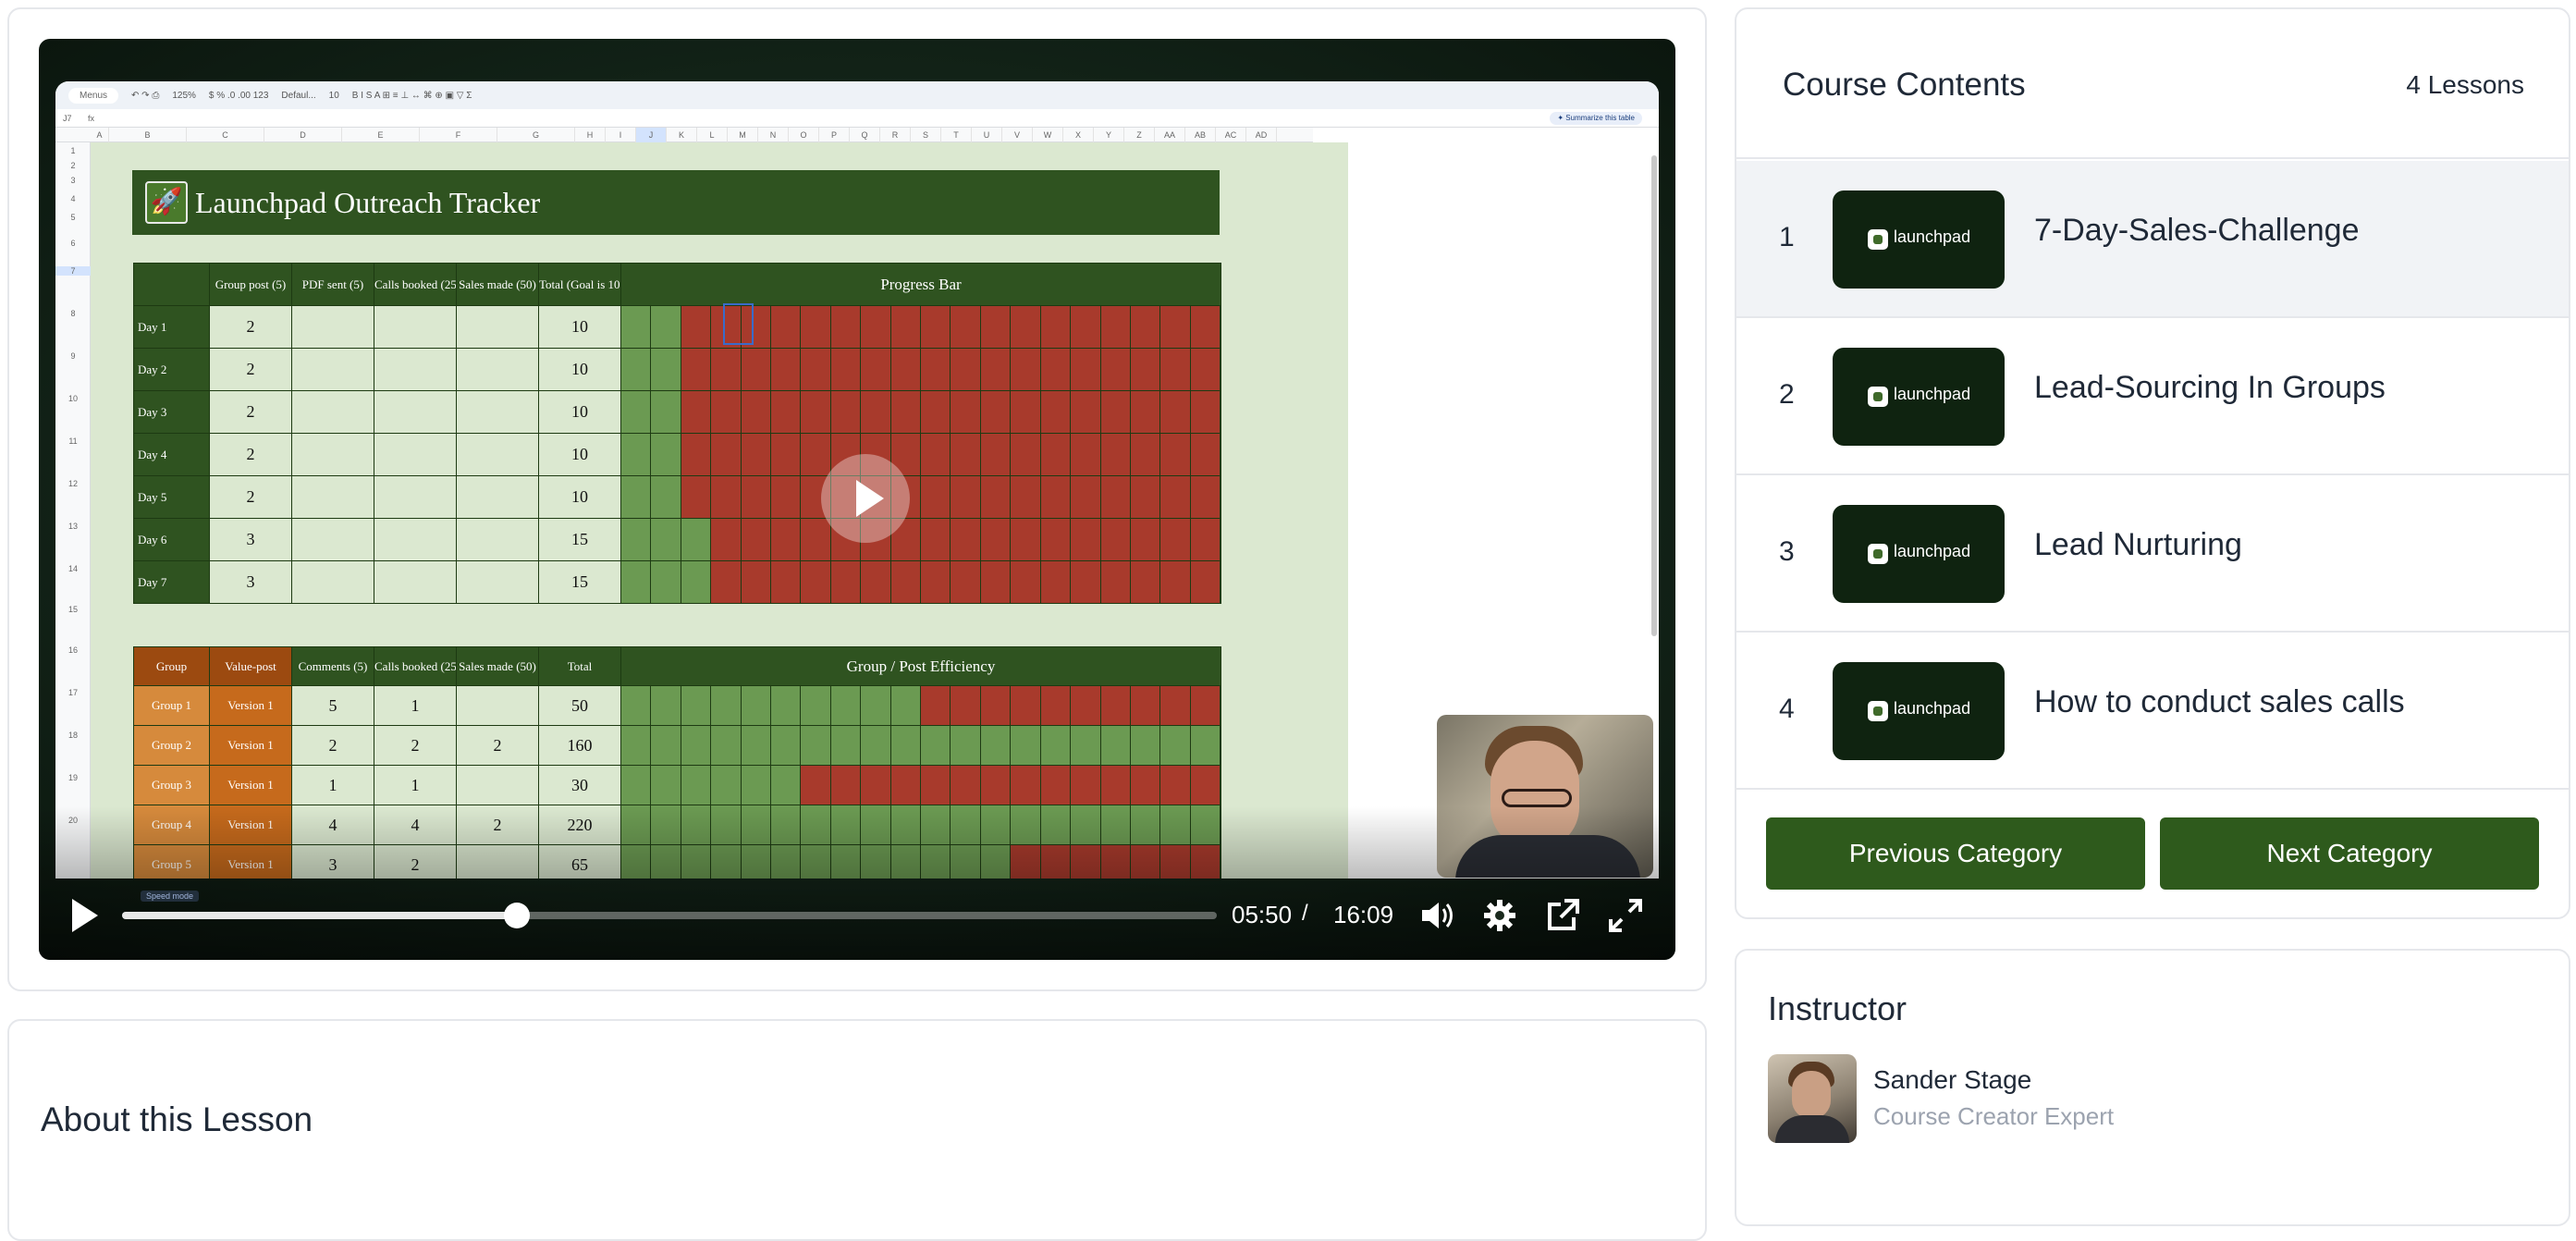 The image size is (2576, 1241). Describe the element at coordinates (2152, 554) in the screenshot. I see `lesson-item: 3 launchpad Lead Nurturing` at that location.